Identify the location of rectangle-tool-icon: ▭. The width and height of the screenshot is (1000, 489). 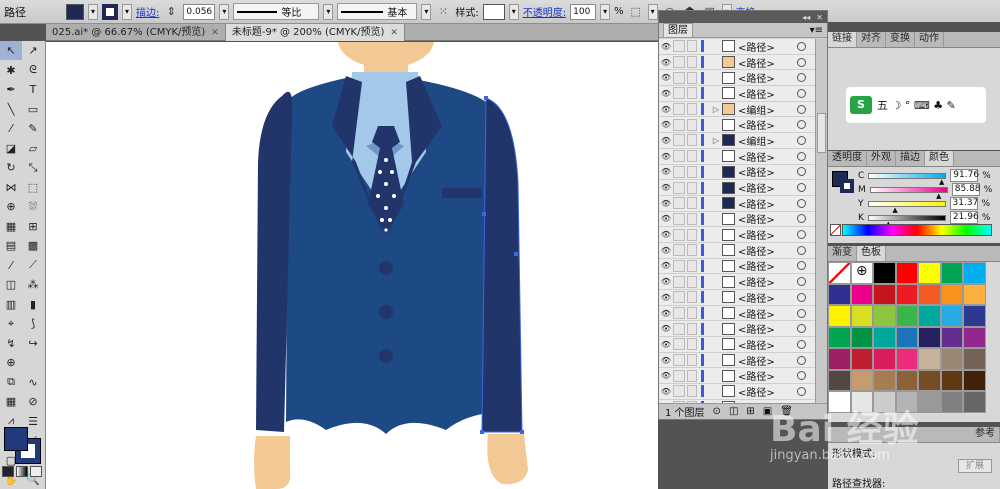
(33, 109).